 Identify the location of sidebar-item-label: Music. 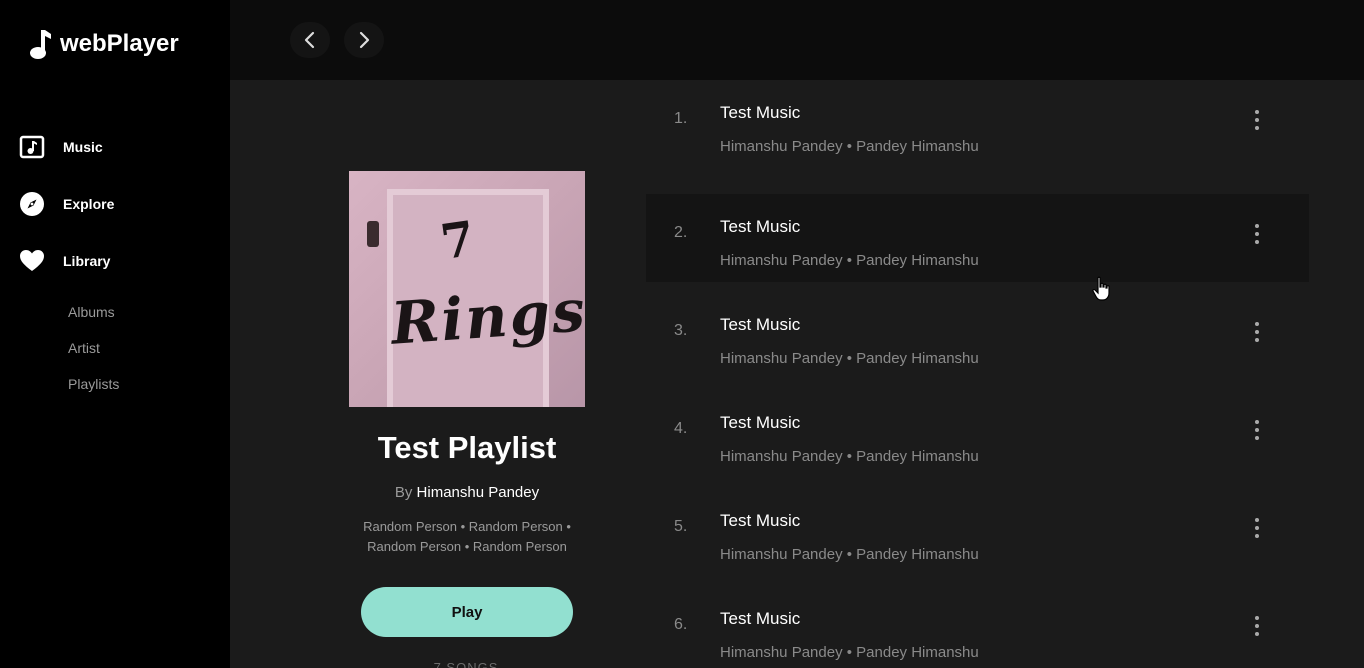
(83, 147).